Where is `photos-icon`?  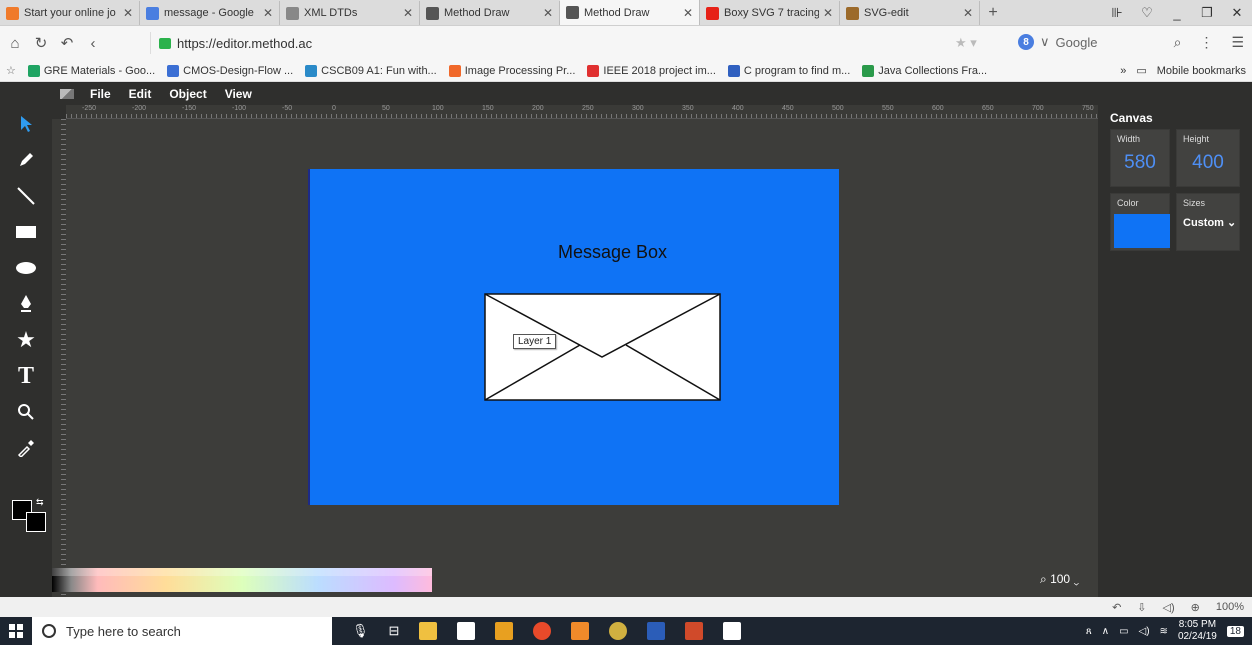
photos-icon is located at coordinates (732, 631).